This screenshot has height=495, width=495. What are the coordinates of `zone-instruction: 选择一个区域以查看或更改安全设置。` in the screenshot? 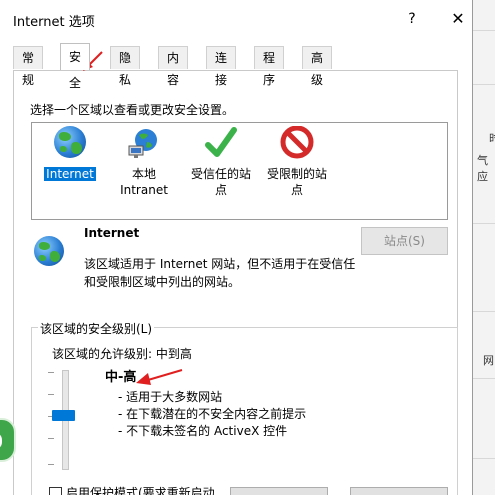 It's located at (132, 110).